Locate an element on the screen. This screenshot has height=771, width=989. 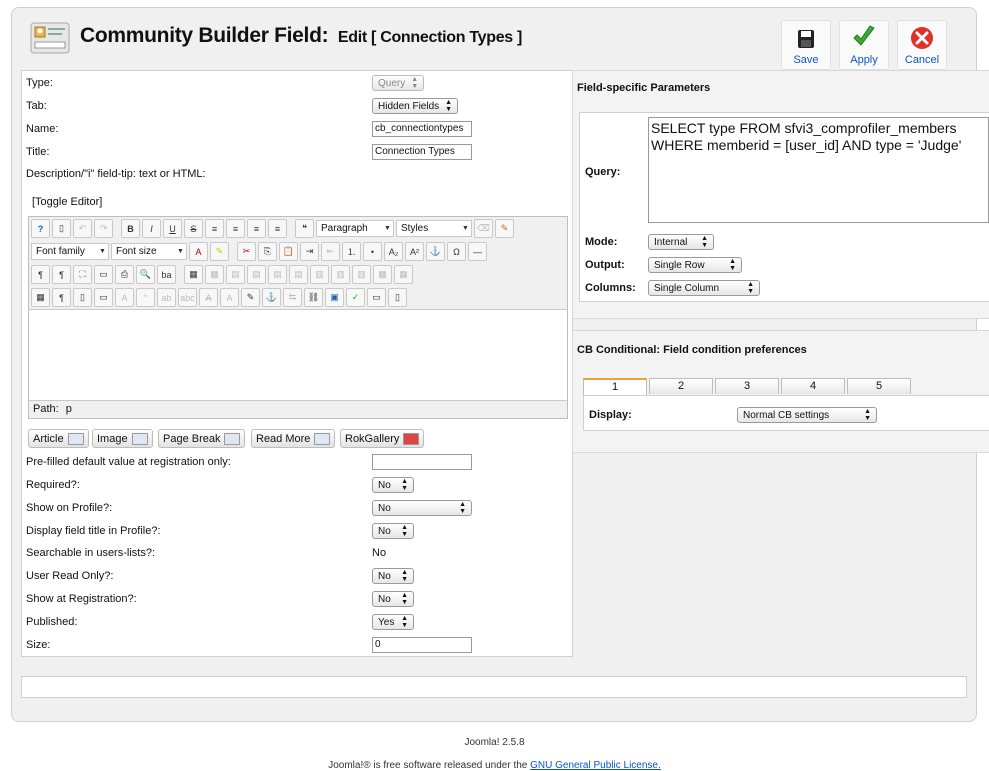
readonly-select: No ▲ ▼ is located at coordinates (393, 576).